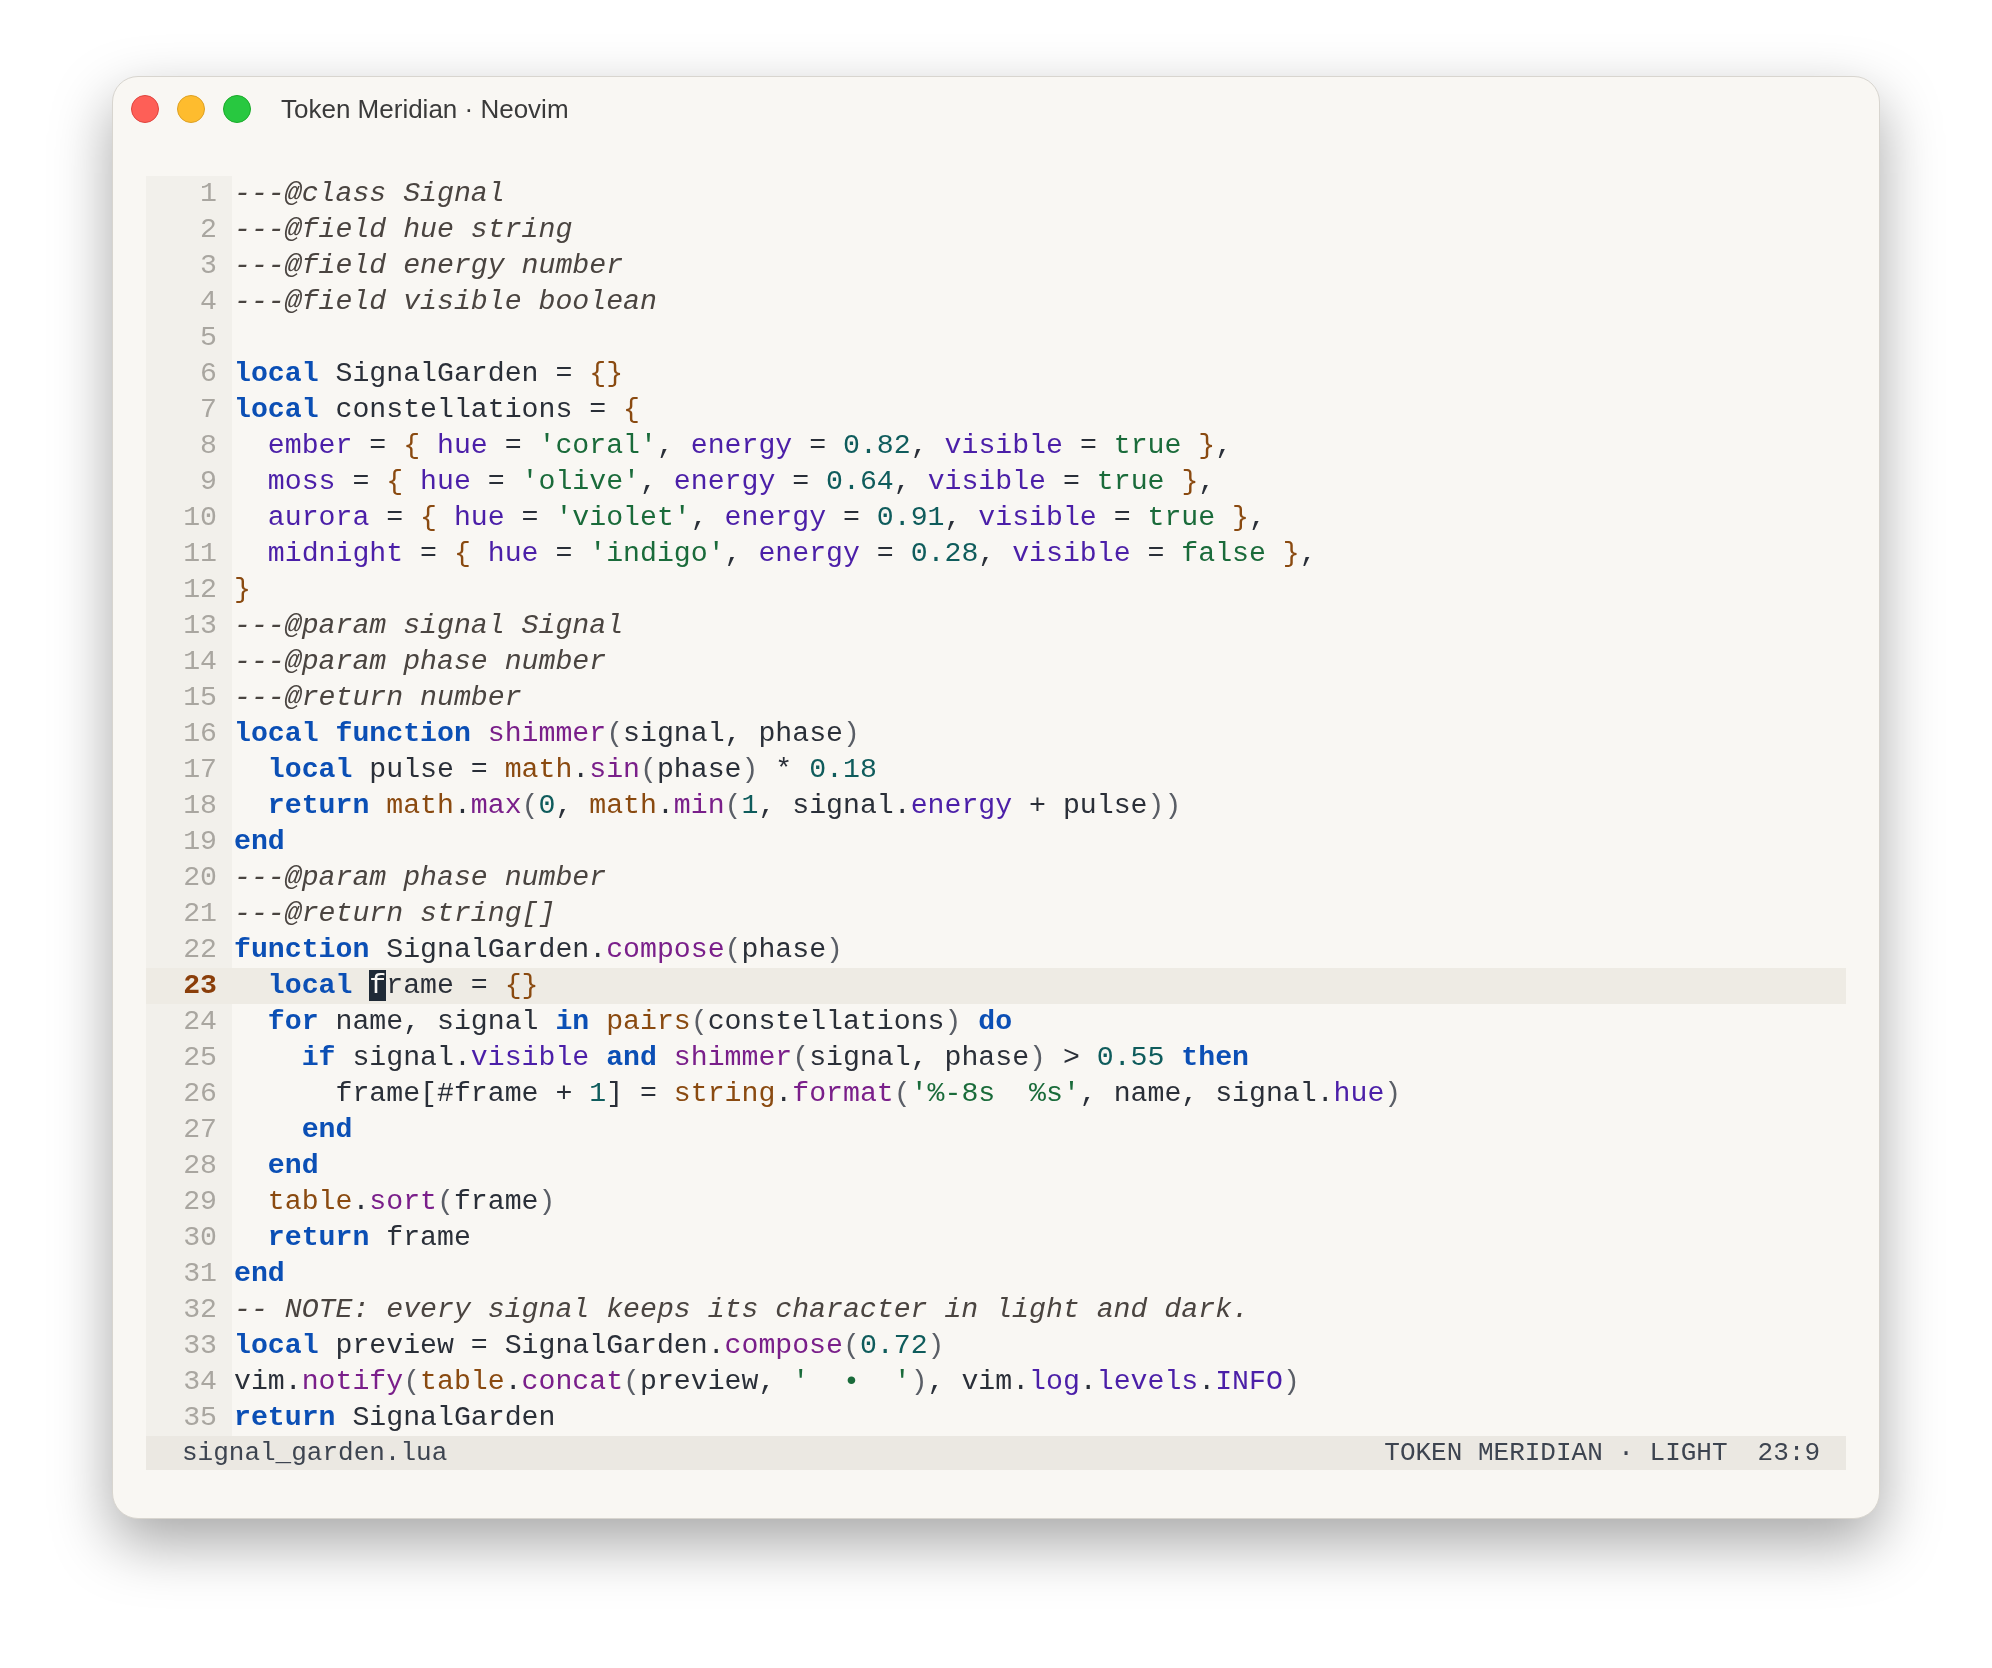 The image size is (1992, 1668). I want to click on code-line: local constellations = {, so click(437, 409).